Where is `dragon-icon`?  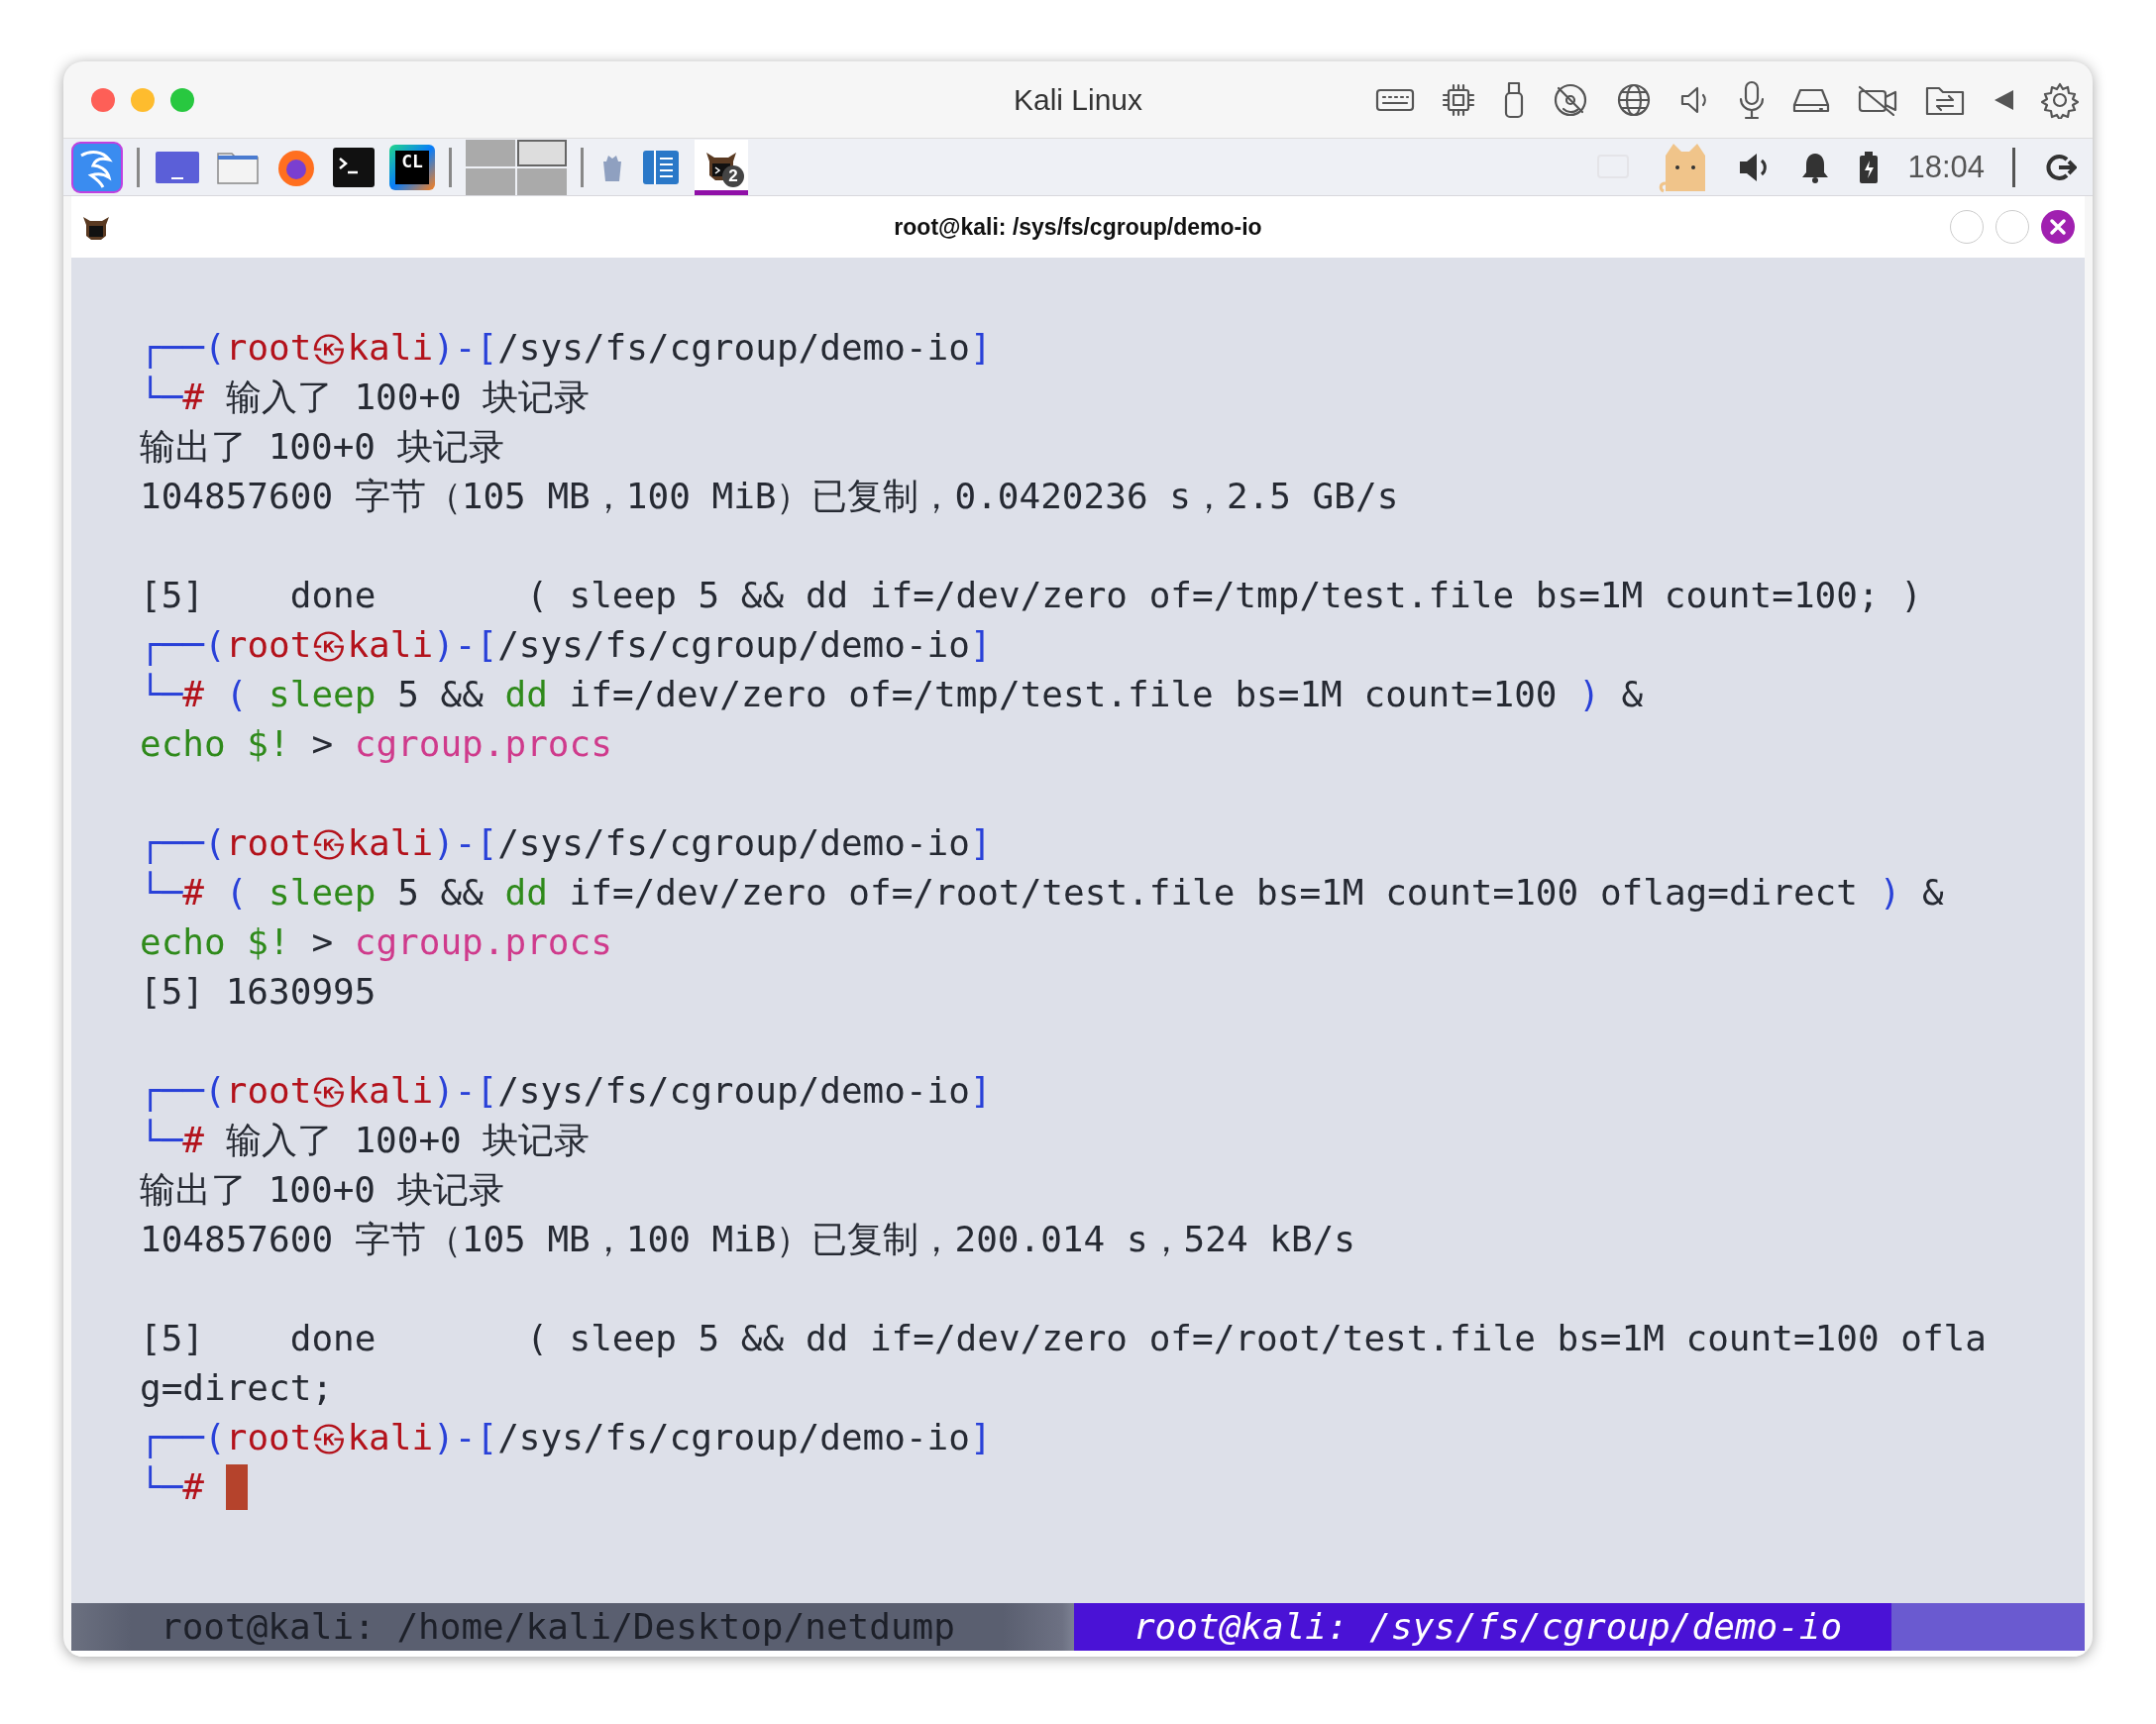 dragon-icon is located at coordinates (97, 167).